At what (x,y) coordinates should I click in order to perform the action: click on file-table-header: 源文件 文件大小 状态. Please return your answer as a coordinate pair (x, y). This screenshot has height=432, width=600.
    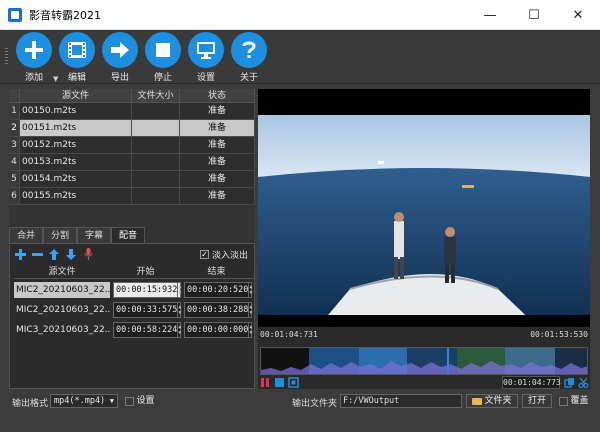
    Looking at the image, I should click on (132, 96).